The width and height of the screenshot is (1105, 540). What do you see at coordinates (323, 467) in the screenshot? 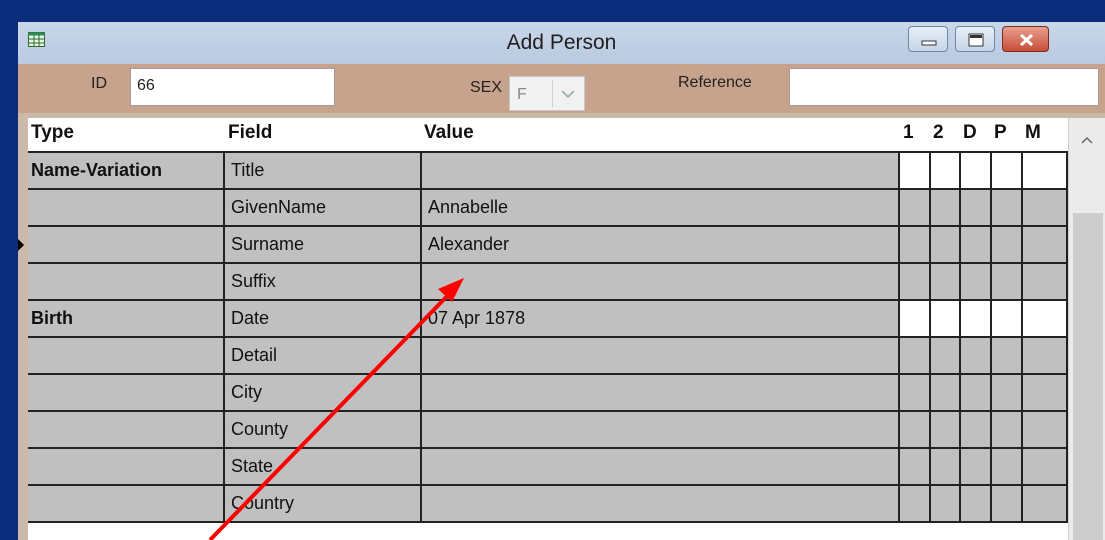
I see `row-field-cell: State` at bounding box center [323, 467].